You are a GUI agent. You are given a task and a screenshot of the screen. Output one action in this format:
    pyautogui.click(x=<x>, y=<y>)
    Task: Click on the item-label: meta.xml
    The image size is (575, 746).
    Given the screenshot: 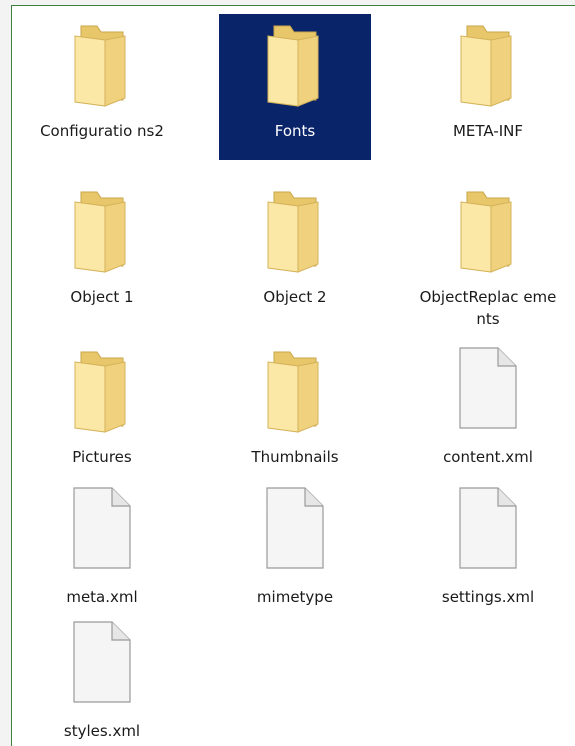 What is the action you would take?
    pyautogui.click(x=102, y=597)
    